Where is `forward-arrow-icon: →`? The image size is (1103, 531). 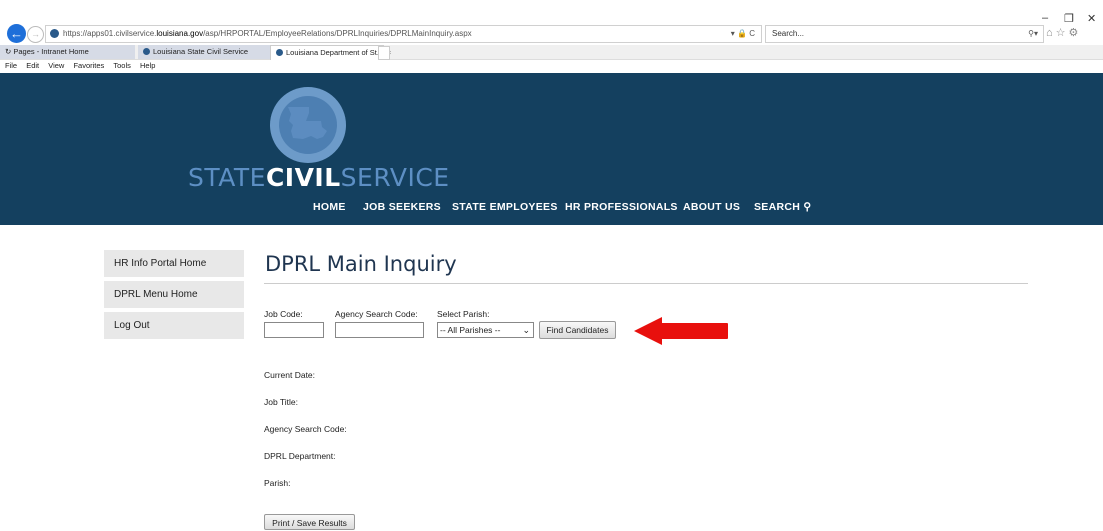 forward-arrow-icon: → is located at coordinates (35, 34).